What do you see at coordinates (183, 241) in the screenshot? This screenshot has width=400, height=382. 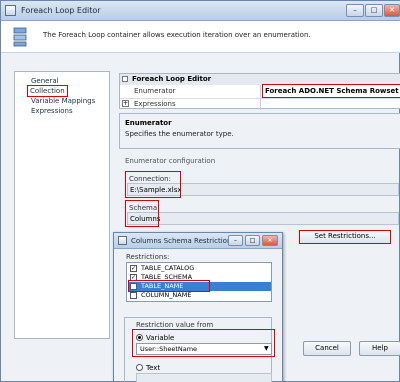 I see `dialog-title: Columns Schema Restrictions` at bounding box center [183, 241].